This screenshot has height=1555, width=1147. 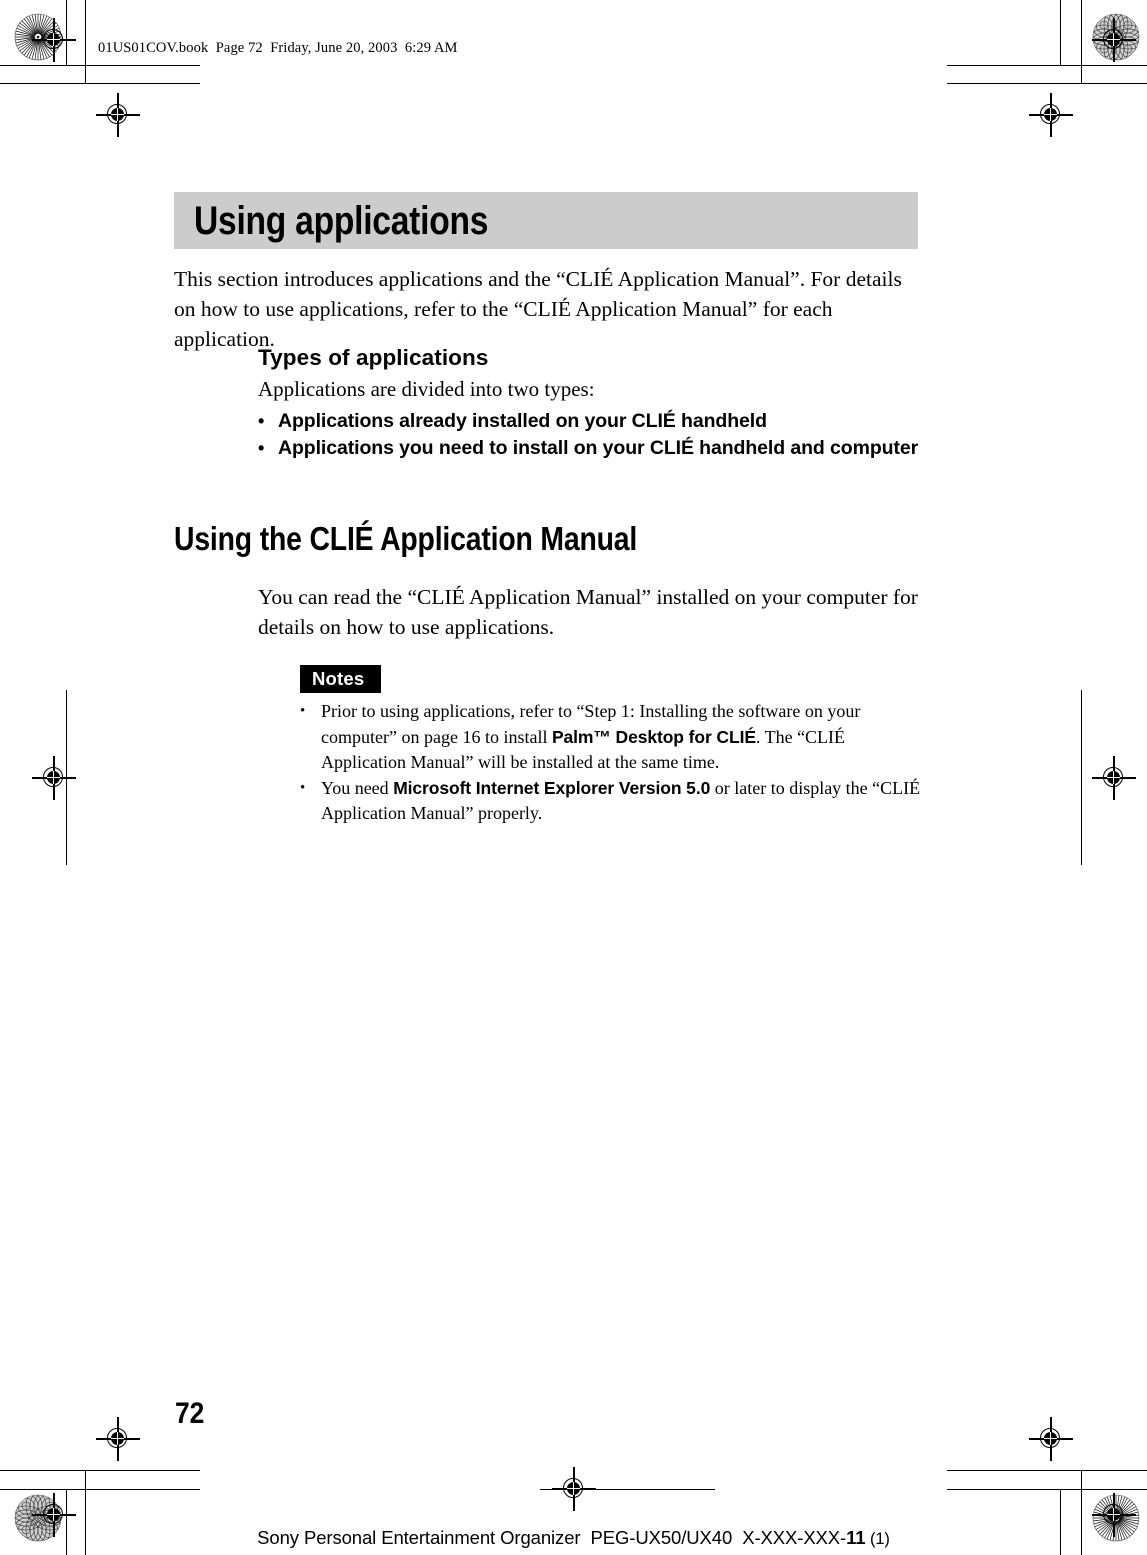 I want to click on rosette-target-top-right, so click(x=1116, y=37).